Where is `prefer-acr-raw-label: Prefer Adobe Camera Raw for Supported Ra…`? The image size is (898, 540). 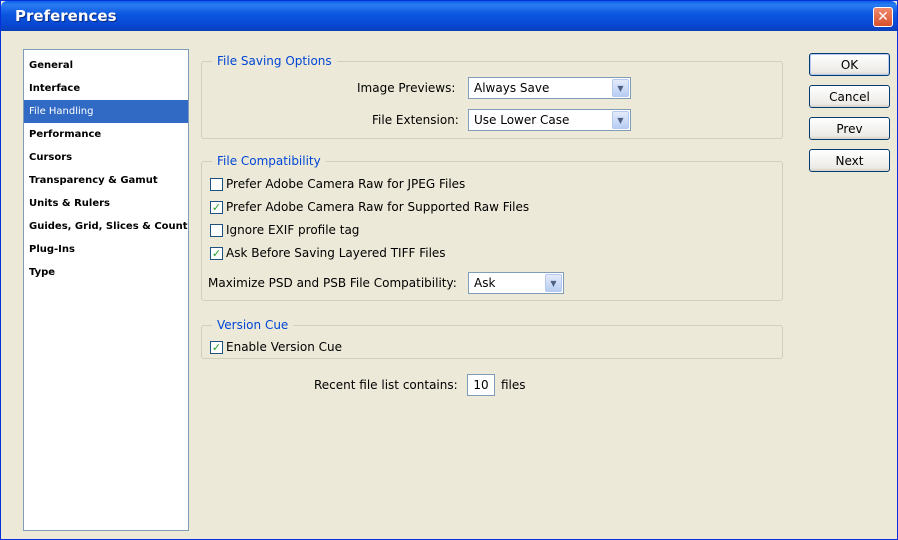 prefer-acr-raw-label: Prefer Adobe Camera Raw for Supported Ra… is located at coordinates (378, 207).